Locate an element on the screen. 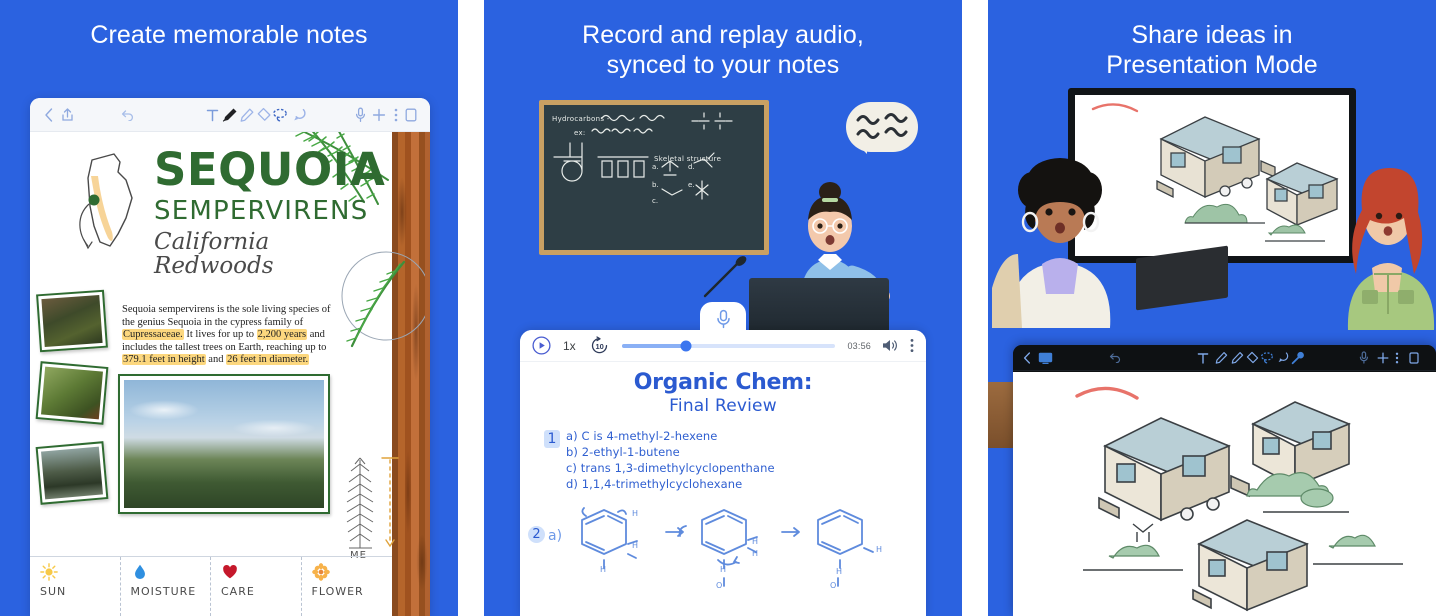 This screenshot has height=616, width=1436. plant-fact-cell: MOISTURE is located at coordinates (166, 586).